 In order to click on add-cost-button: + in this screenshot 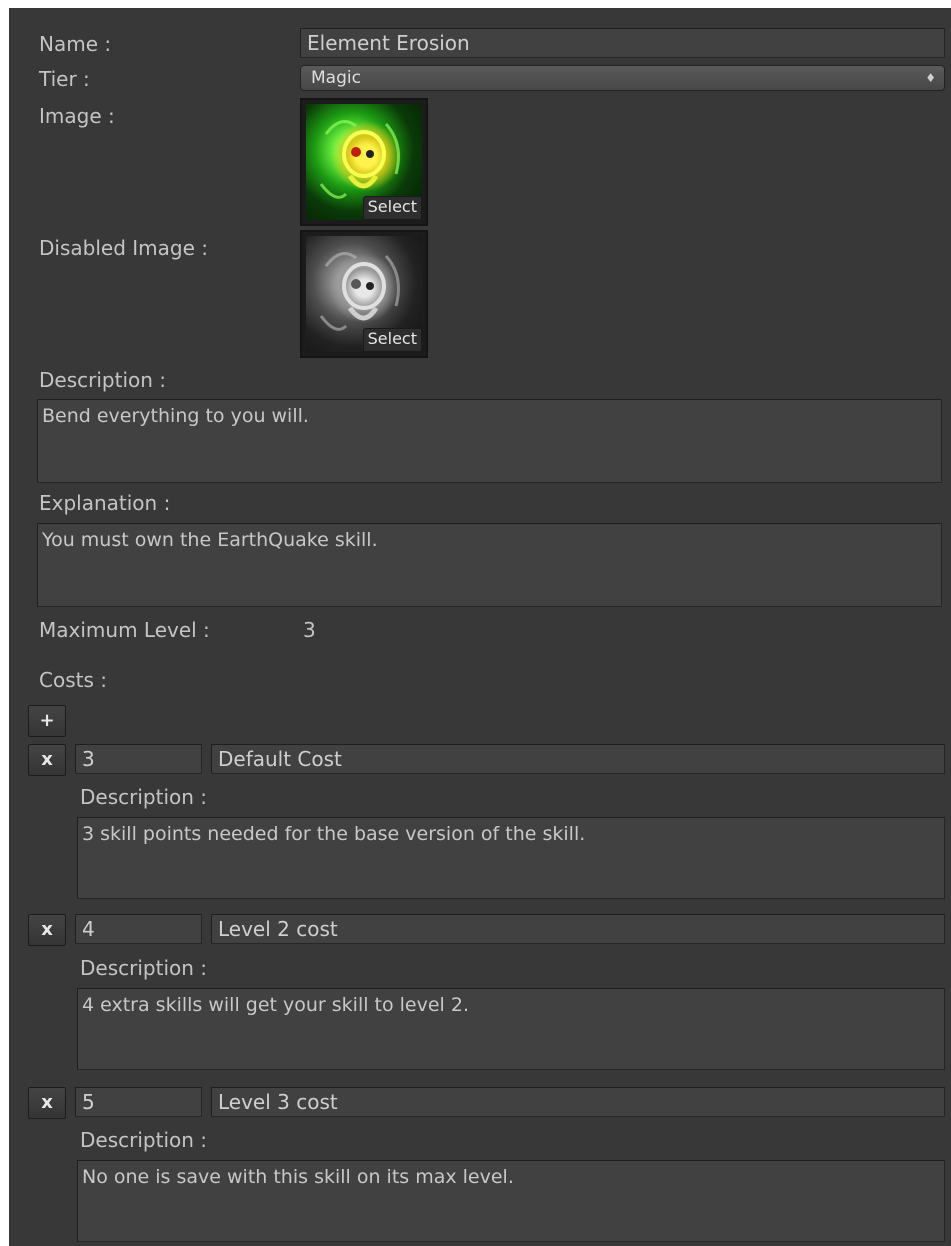, I will do `click(47, 721)`.